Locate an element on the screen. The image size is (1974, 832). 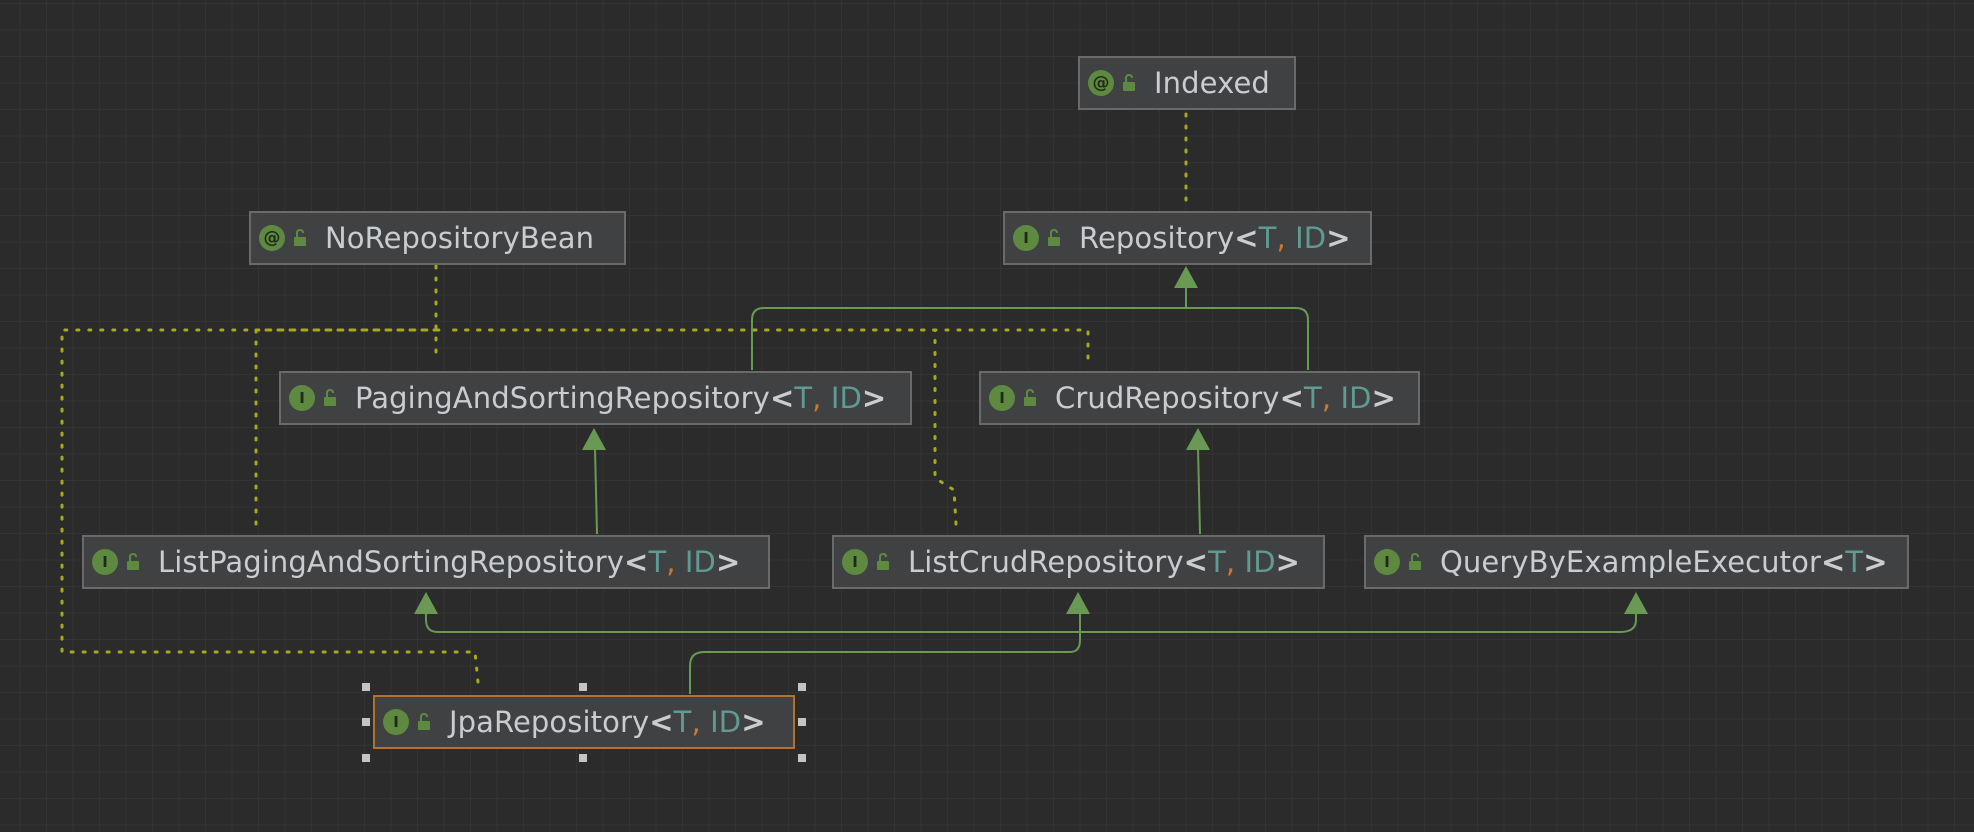
type-name: Indexed is located at coordinates (1212, 83).